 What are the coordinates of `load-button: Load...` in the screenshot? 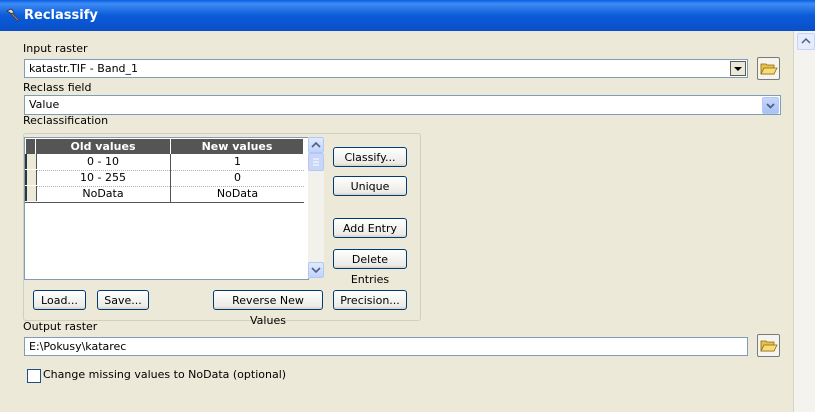 It's located at (59, 300).